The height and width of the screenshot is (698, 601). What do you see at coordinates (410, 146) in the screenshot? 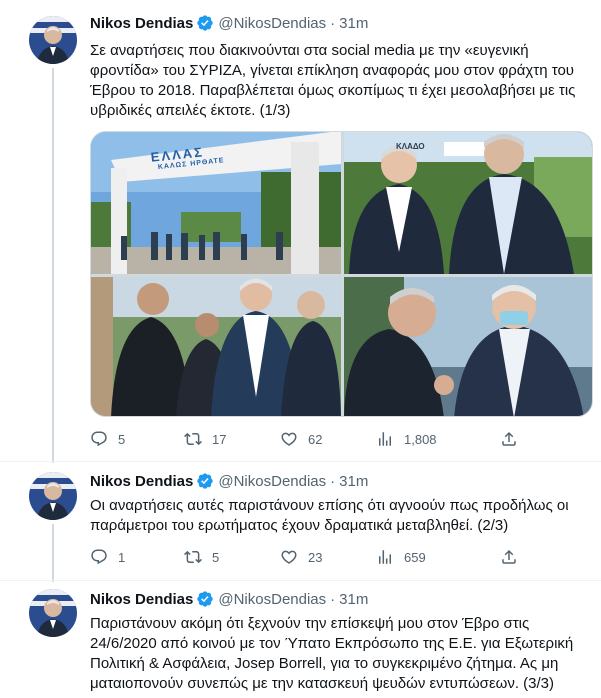
I see `photo2-sign: ΚΛΑΔΟ` at bounding box center [410, 146].